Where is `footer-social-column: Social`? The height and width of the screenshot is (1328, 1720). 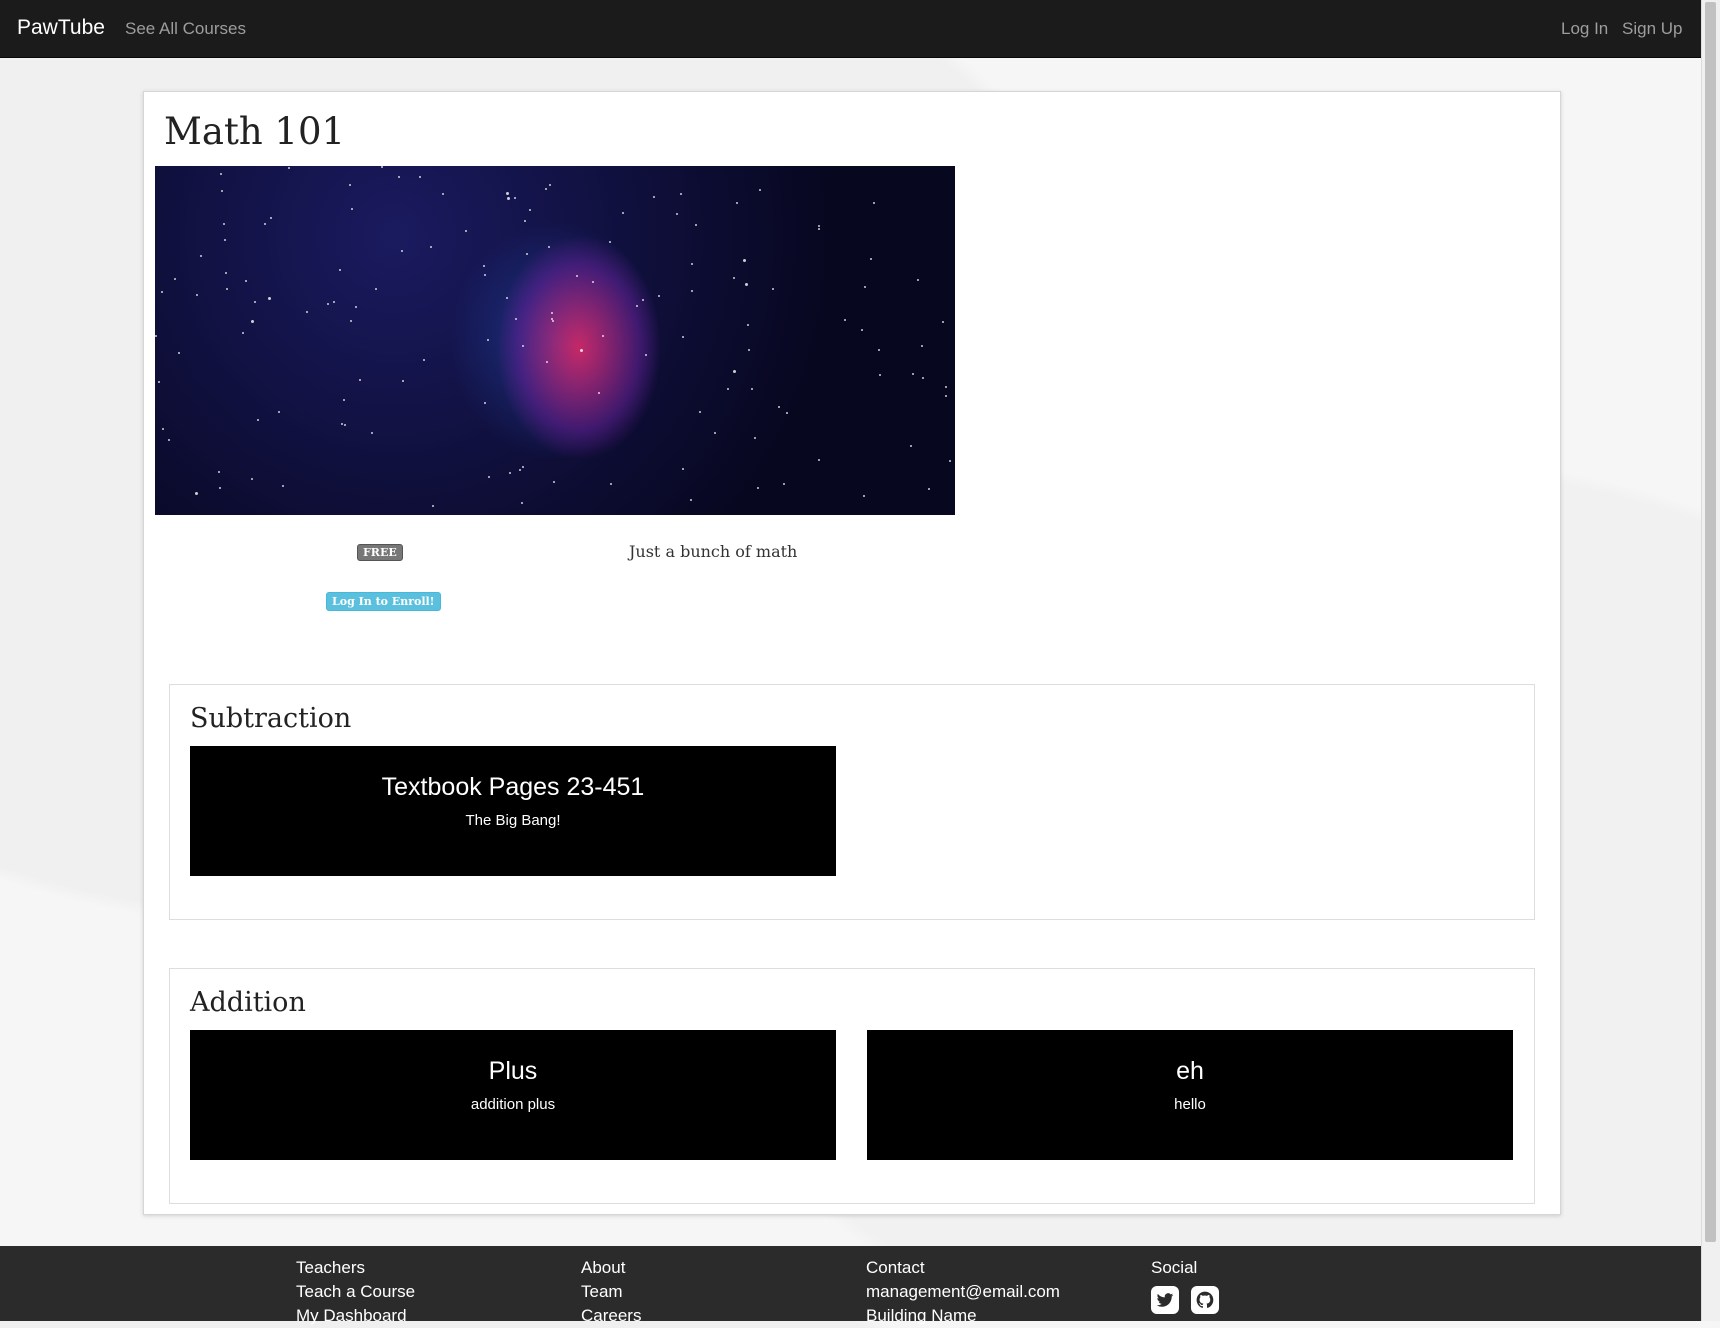 footer-social-column: Social is located at coordinates (1189, 1286).